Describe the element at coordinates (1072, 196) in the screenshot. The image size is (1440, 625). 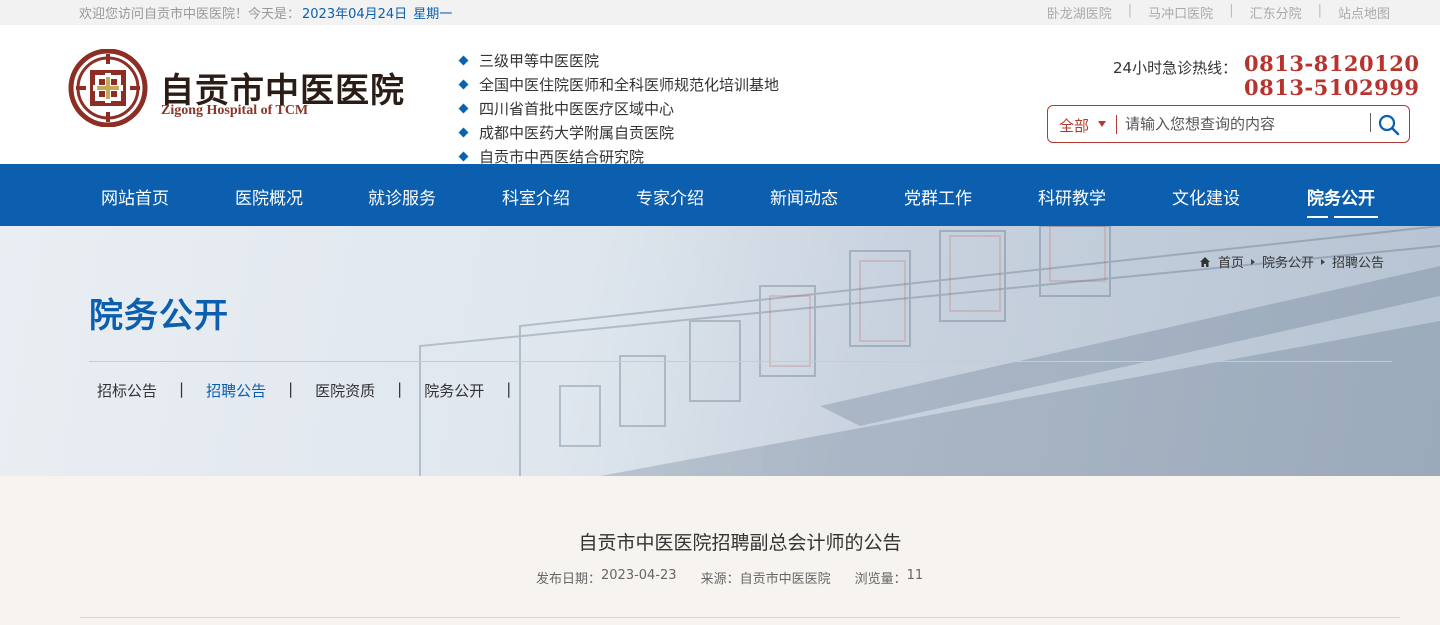
I see `nav-research: 科研教学` at that location.